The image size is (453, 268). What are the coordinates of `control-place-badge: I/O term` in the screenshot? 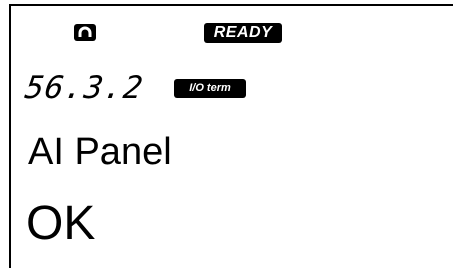 It's located at (210, 88).